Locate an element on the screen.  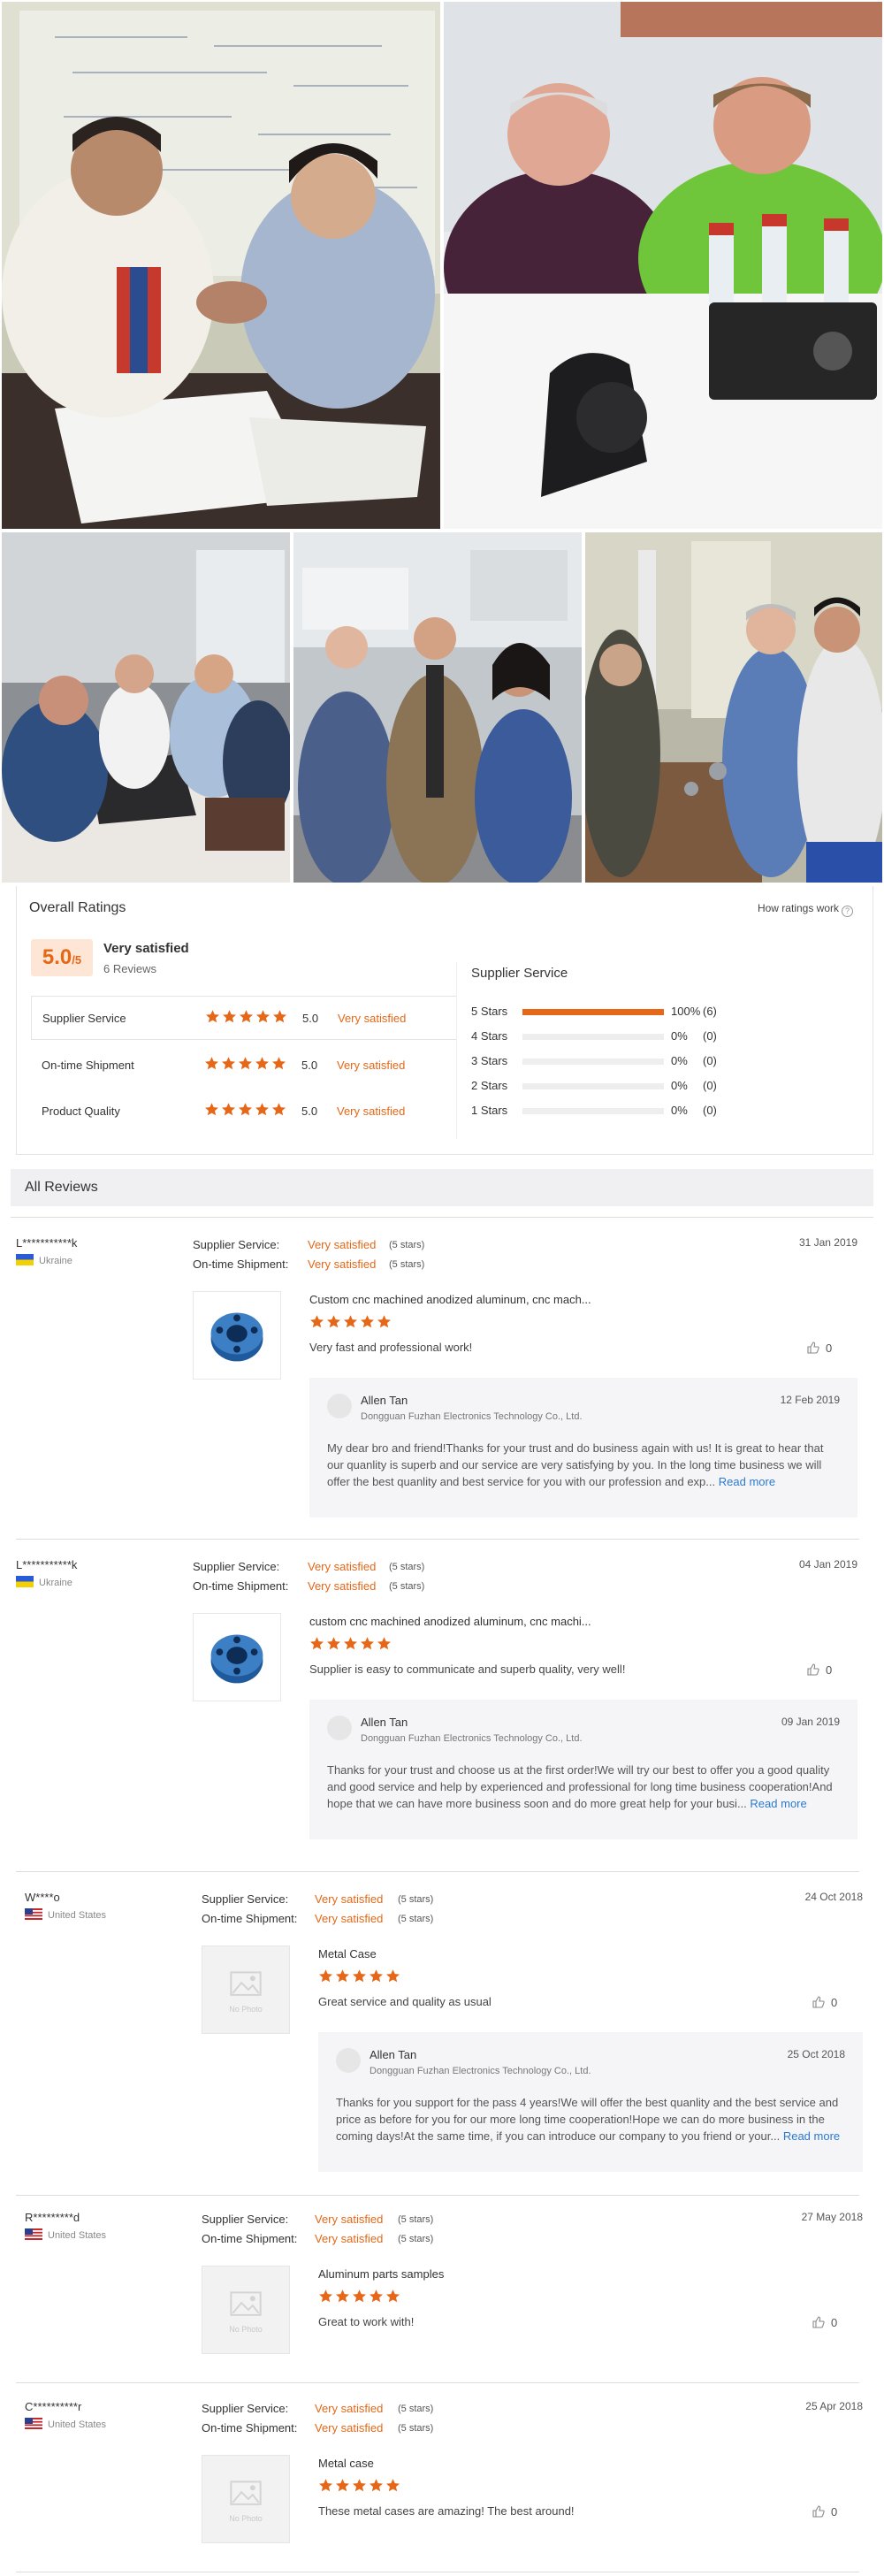
reviewer-name: R*********d is located at coordinates (52, 2218).